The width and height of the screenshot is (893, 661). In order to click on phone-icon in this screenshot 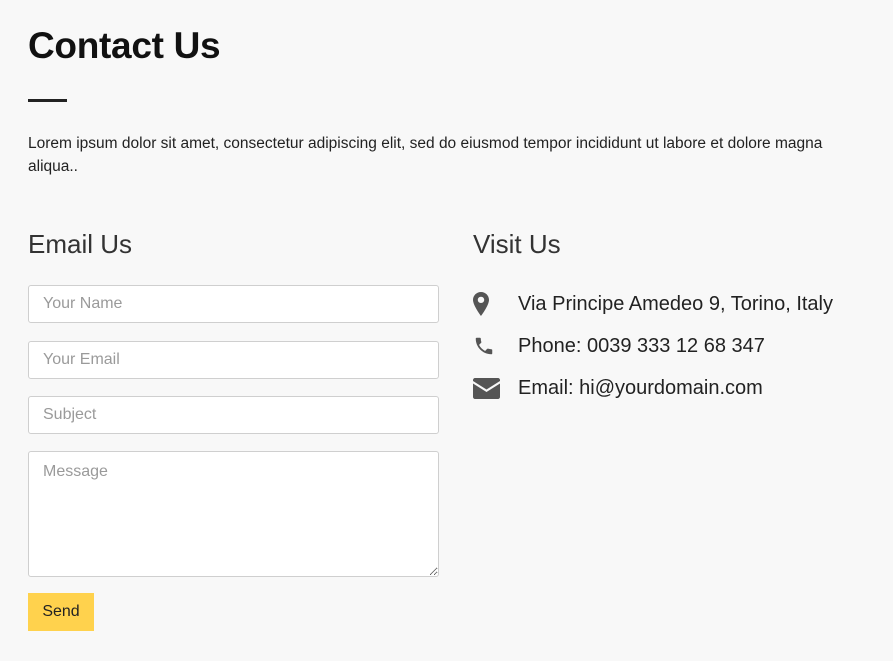, I will do `click(487, 346)`.